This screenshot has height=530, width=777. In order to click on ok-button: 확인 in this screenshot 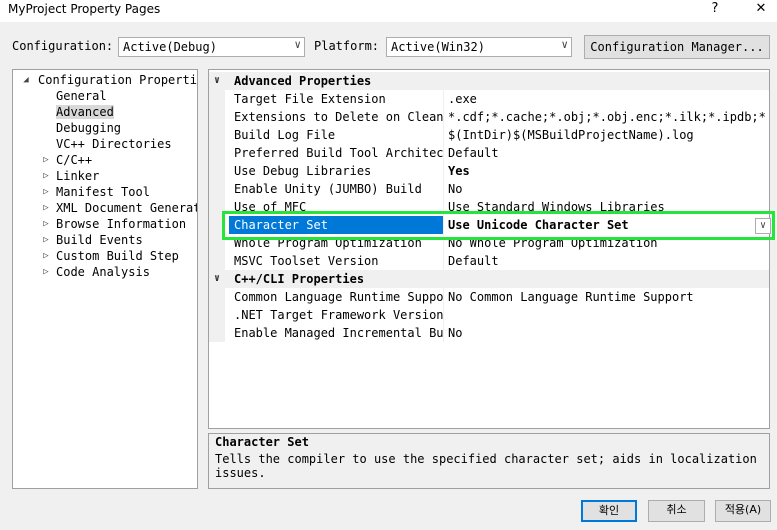, I will do `click(609, 511)`.